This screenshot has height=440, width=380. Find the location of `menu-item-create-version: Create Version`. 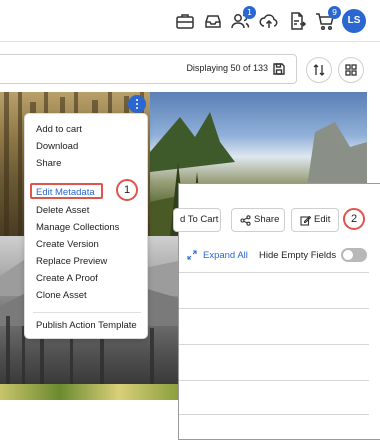

menu-item-create-version: Create Version is located at coordinates (67, 244).